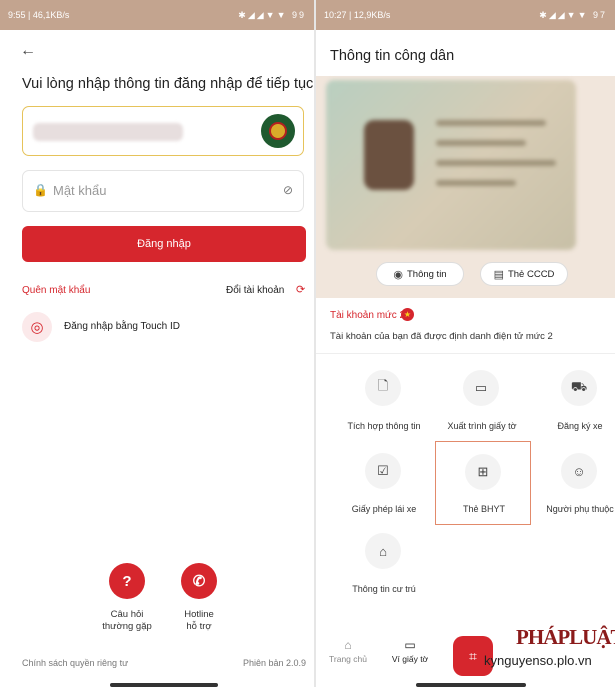 This screenshot has width=615, height=687. Describe the element at coordinates (37, 327) in the screenshot. I see `fingerprint-icon: ◎` at that location.